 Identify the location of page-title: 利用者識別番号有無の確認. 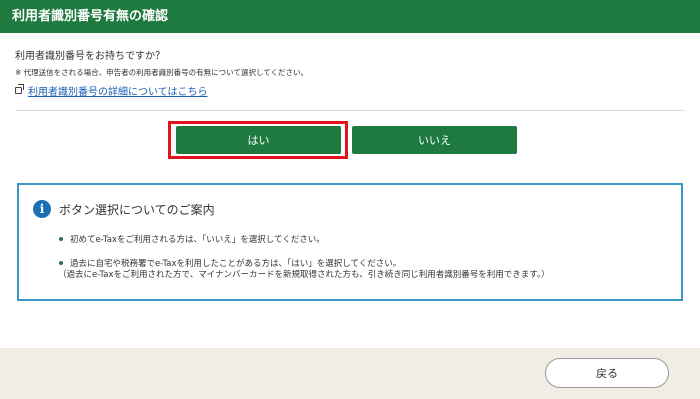
(90, 16).